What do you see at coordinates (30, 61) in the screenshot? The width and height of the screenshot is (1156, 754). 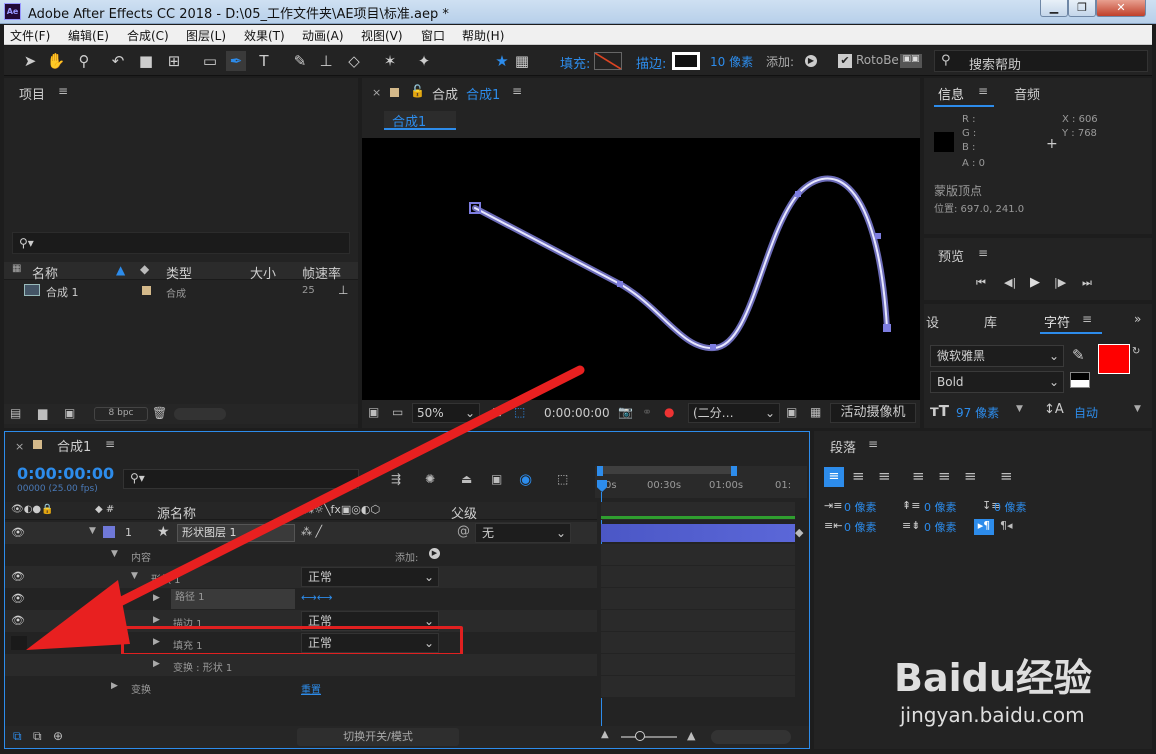 I see `selection-tool-icon: ➤` at bounding box center [30, 61].